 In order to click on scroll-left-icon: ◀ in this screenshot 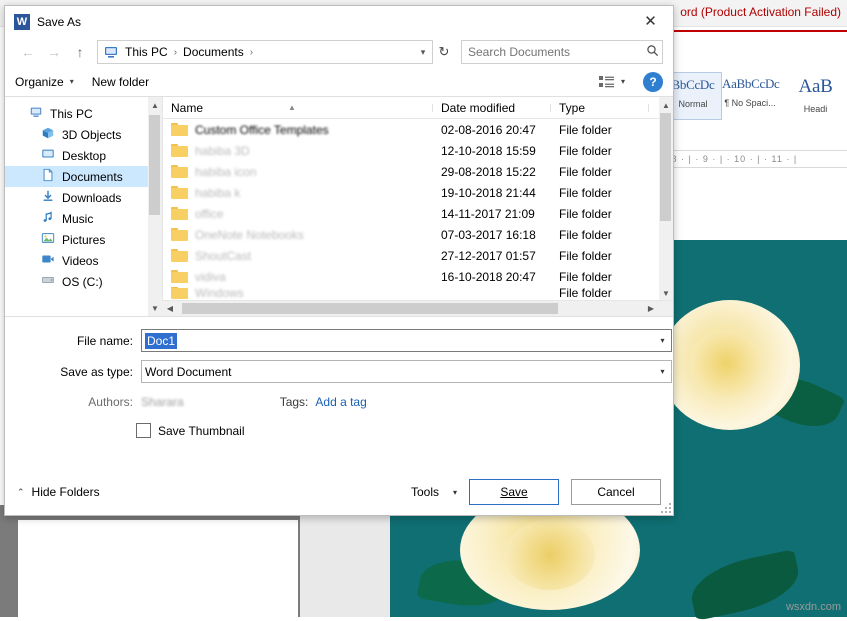, I will do `click(170, 308)`.